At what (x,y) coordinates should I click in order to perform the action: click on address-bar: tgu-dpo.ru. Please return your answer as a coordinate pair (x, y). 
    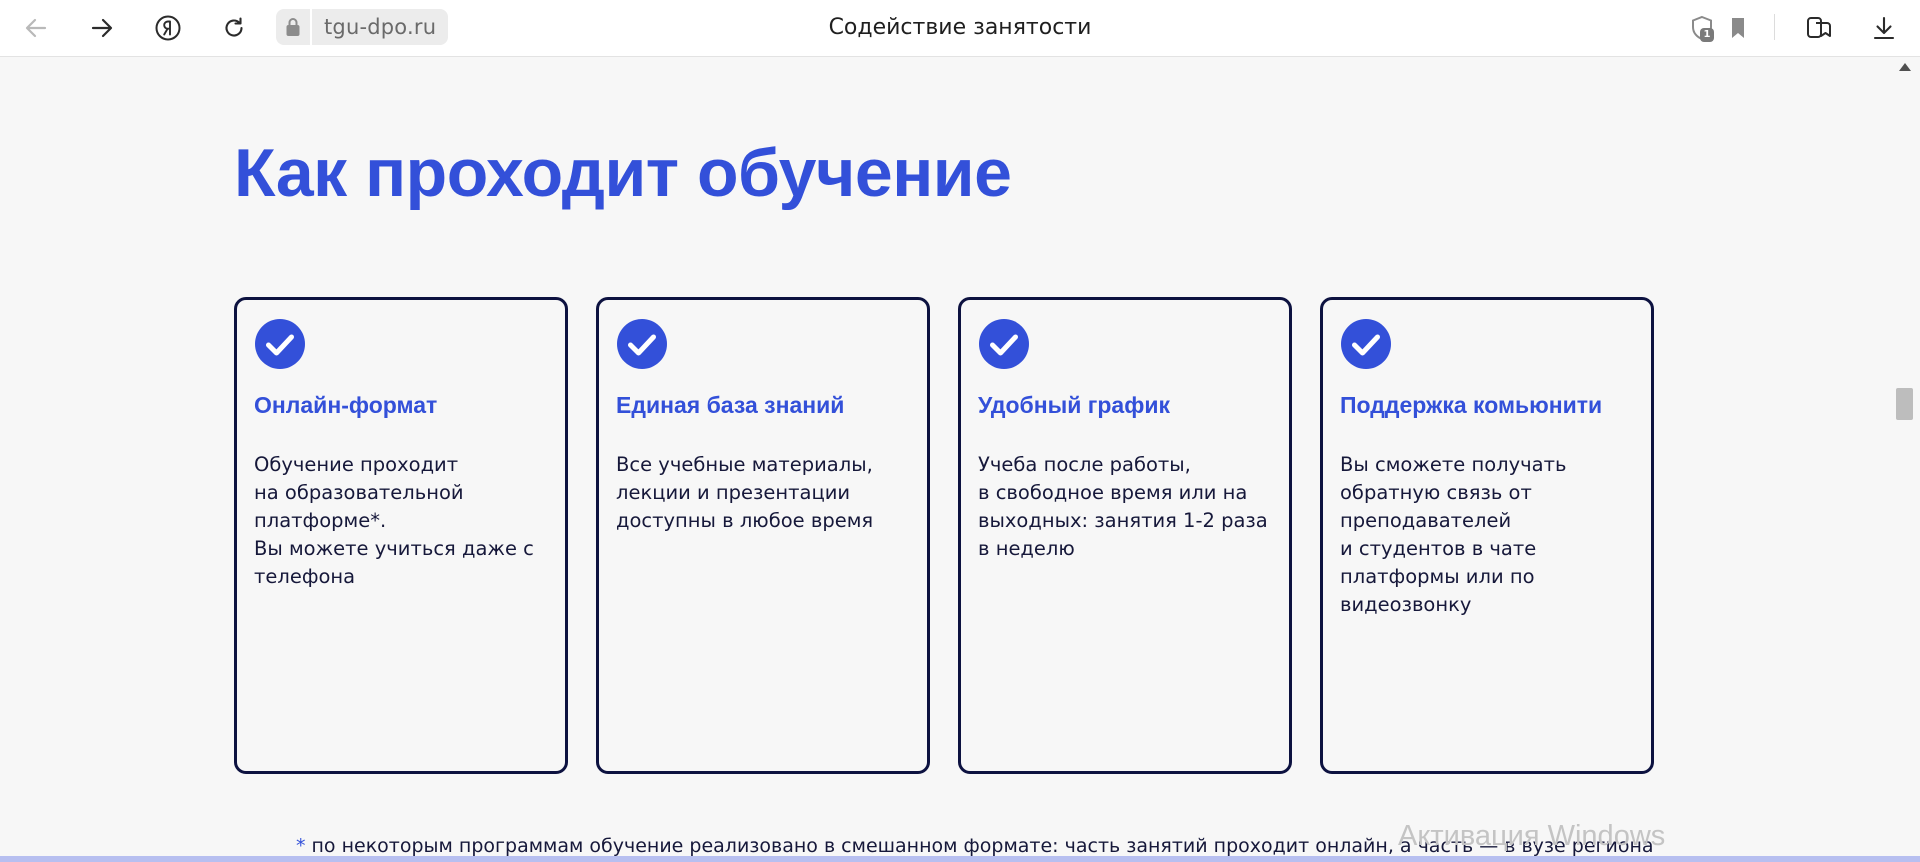
    Looking at the image, I should click on (366, 27).